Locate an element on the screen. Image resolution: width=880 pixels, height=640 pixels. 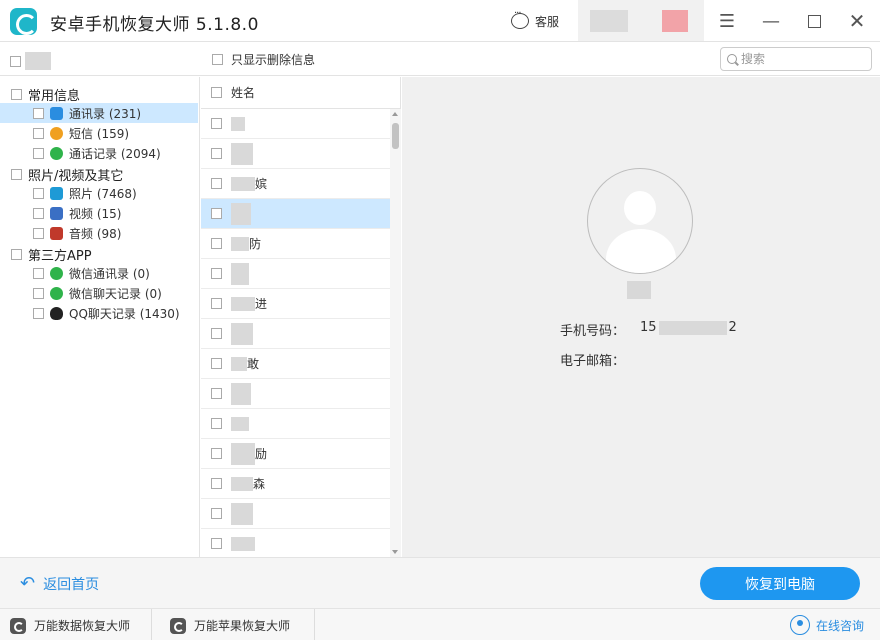
online-consult-label: 在线咨询 is located at coordinates (840, 625).